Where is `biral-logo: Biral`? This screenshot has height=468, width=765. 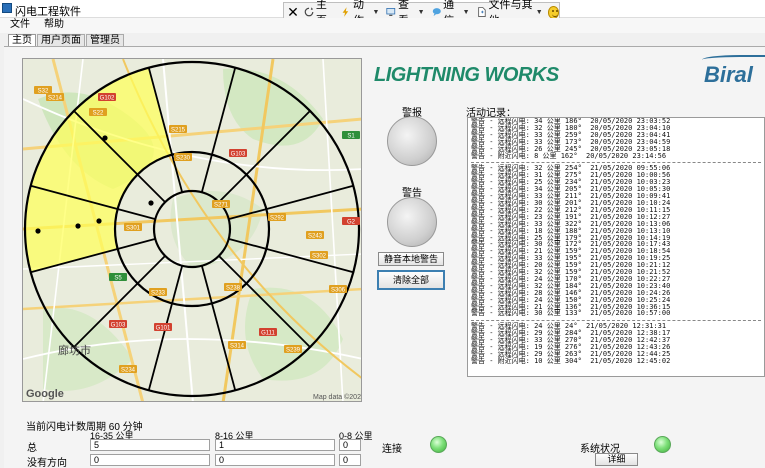
biral-logo: Biral is located at coordinates (728, 74).